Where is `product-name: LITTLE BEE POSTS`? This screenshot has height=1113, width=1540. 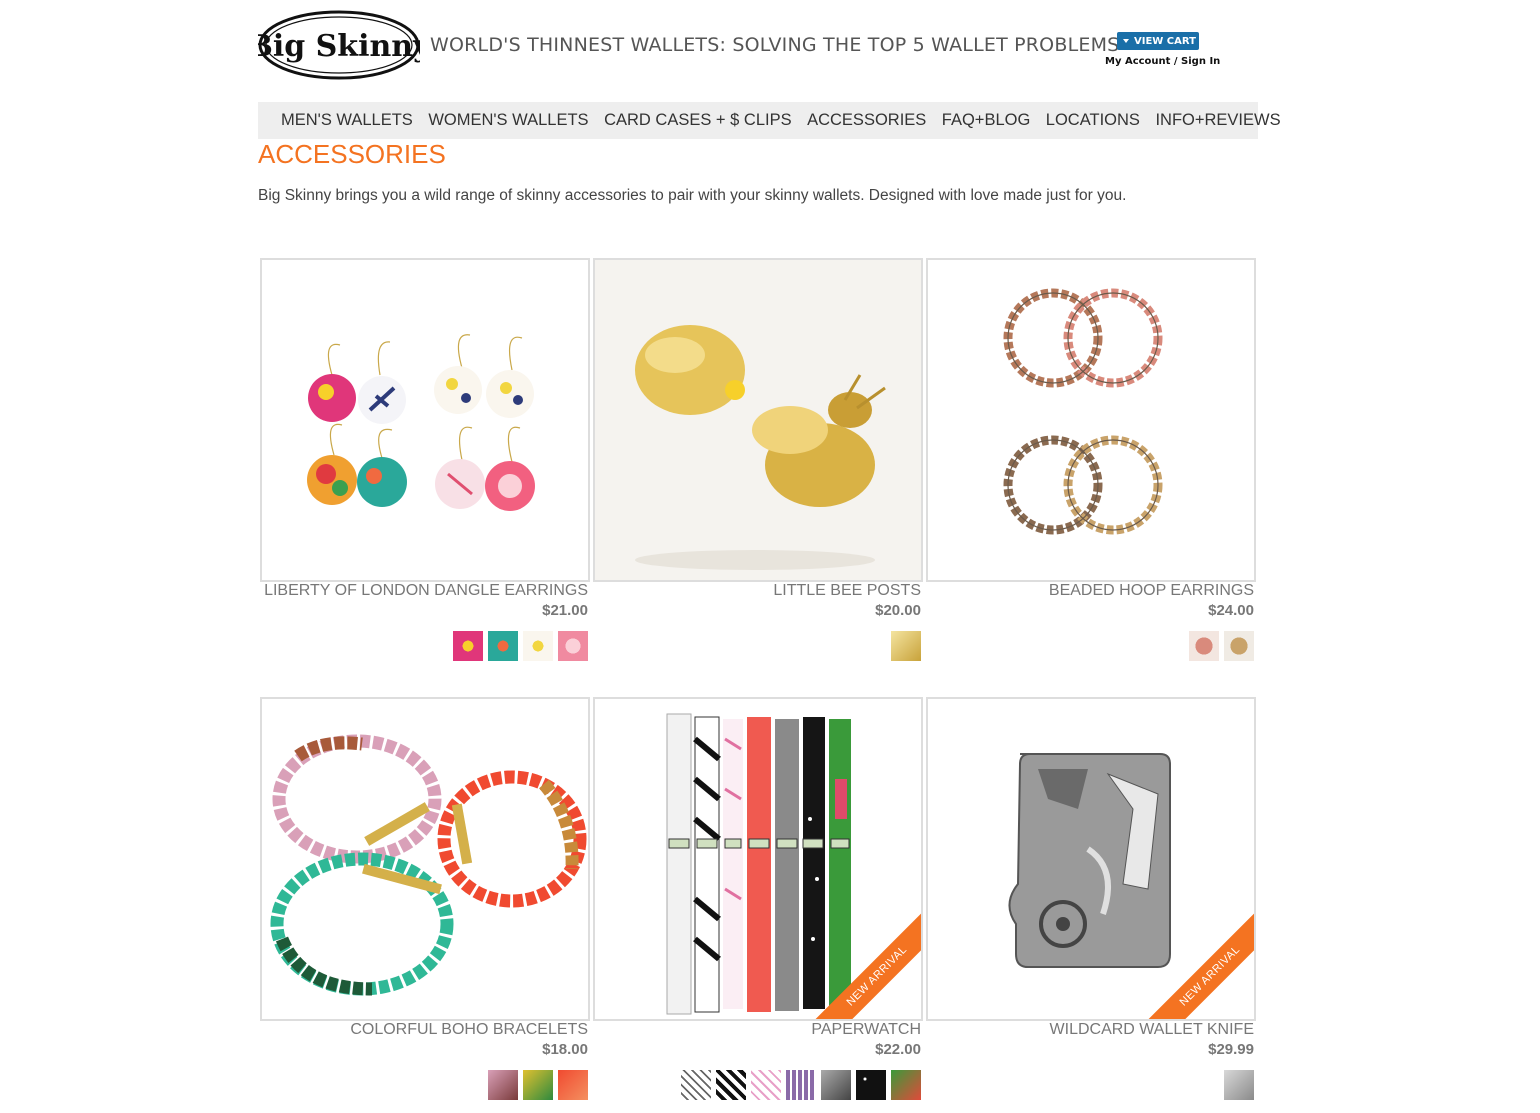 product-name: LITTLE BEE POSTS is located at coordinates (847, 591).